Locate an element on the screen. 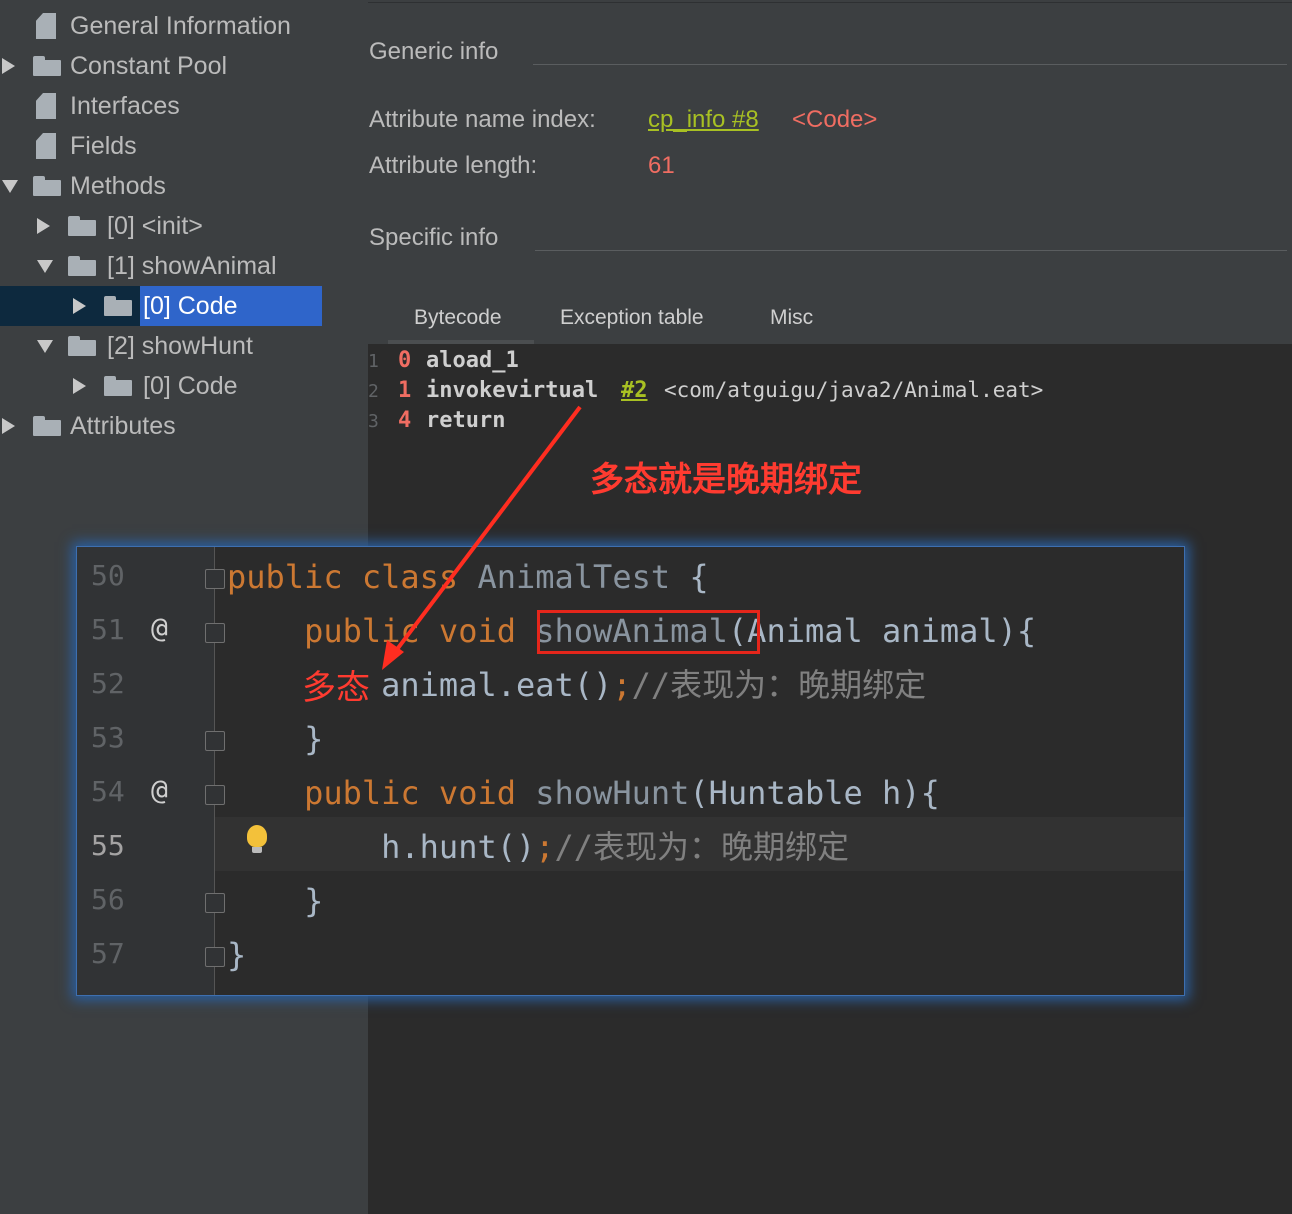  code-line-54: public void showHunt(Huntable h){ is located at coordinates (583, 793).